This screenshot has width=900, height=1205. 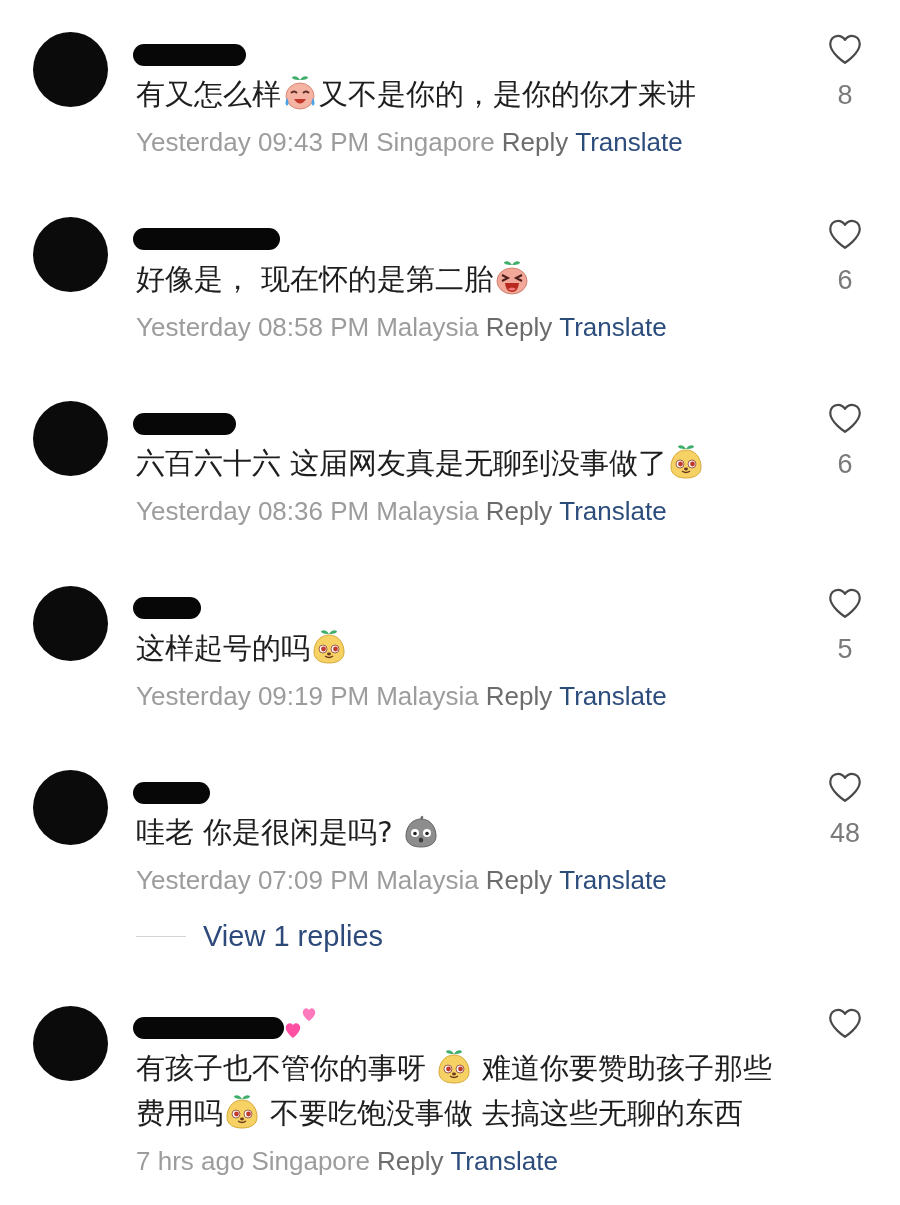 What do you see at coordinates (265, 832) in the screenshot?
I see `comment-text: 哇老 你是很闲是吗?` at bounding box center [265, 832].